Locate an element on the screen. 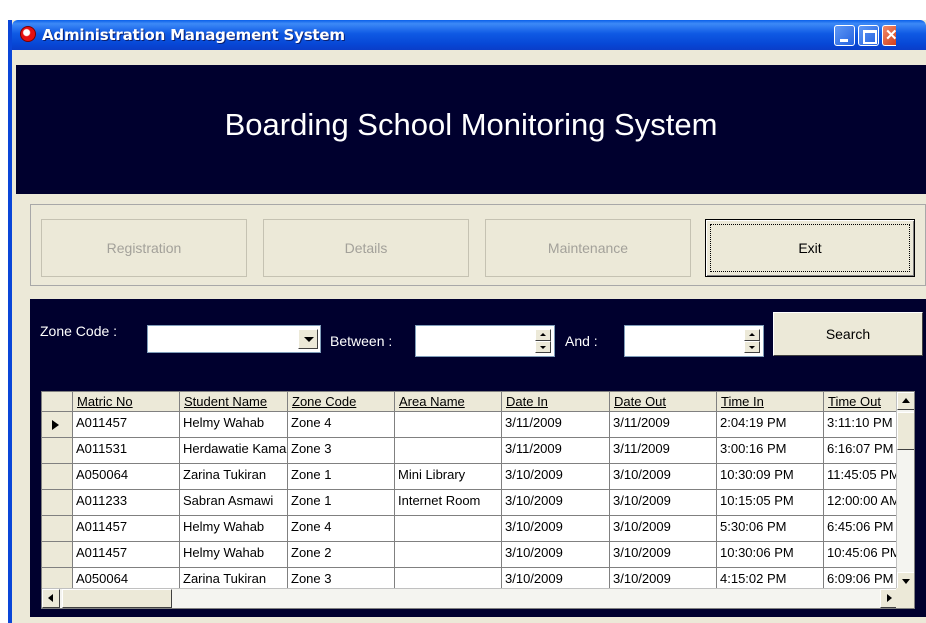 This screenshot has width=926, height=623. search-button: Search is located at coordinates (848, 334).